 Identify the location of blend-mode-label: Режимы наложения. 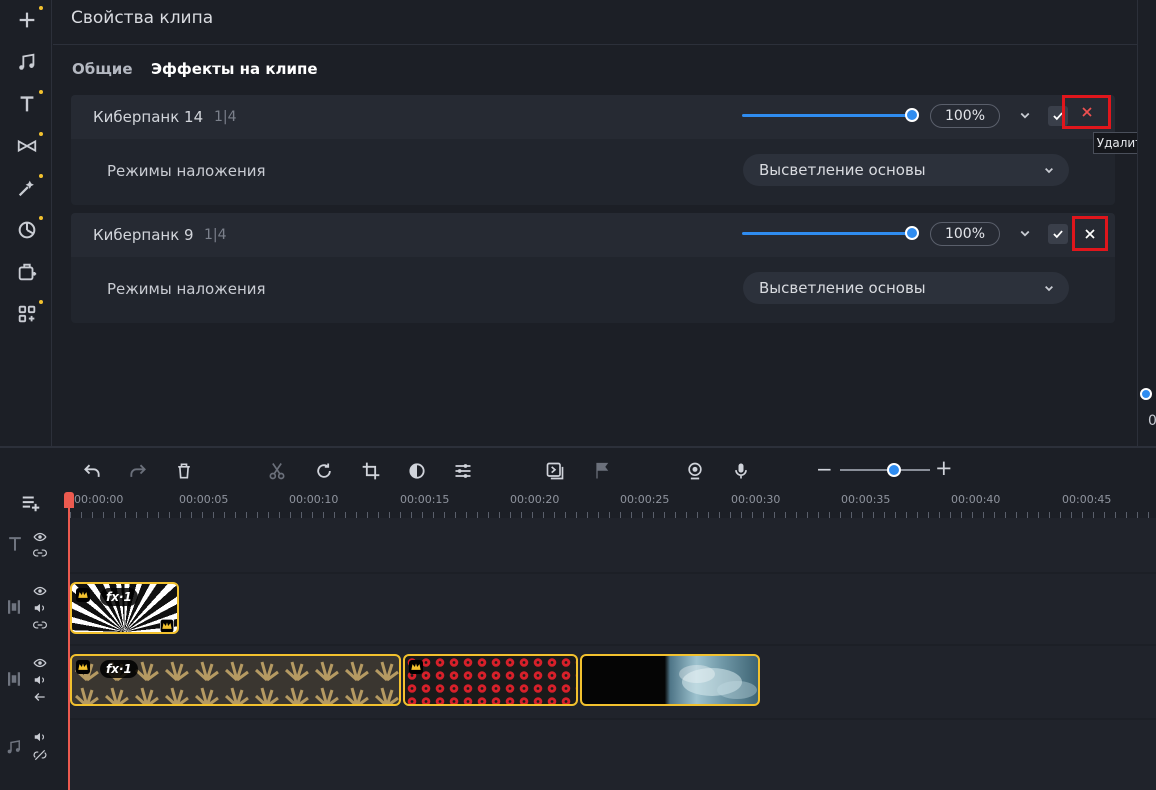
(186, 289).